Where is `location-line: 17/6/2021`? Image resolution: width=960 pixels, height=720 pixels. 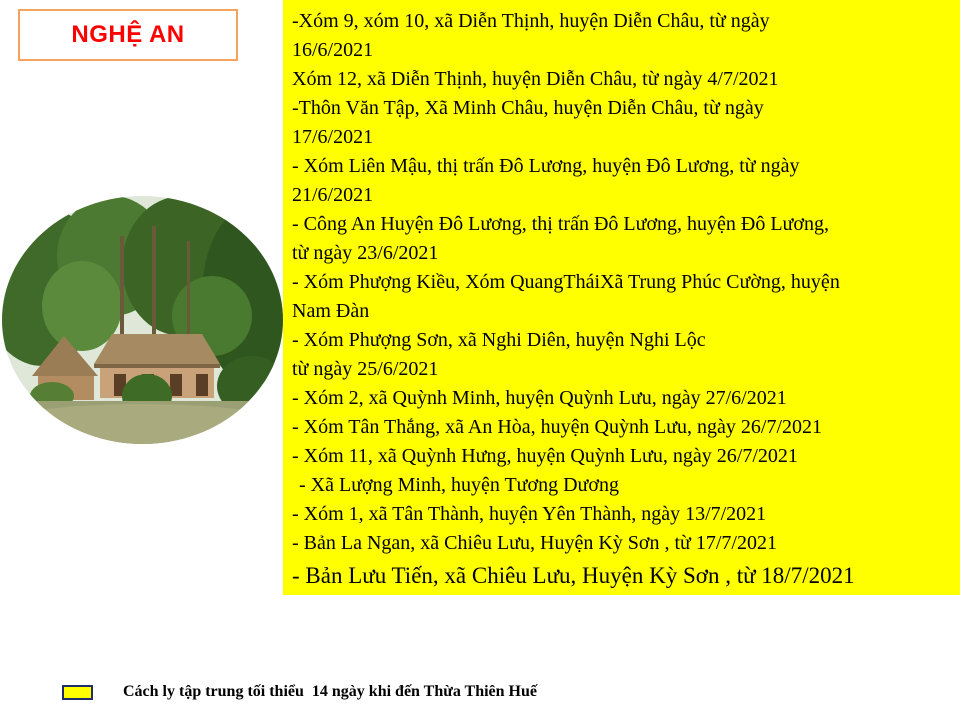 location-line: 17/6/2021 is located at coordinates (333, 137).